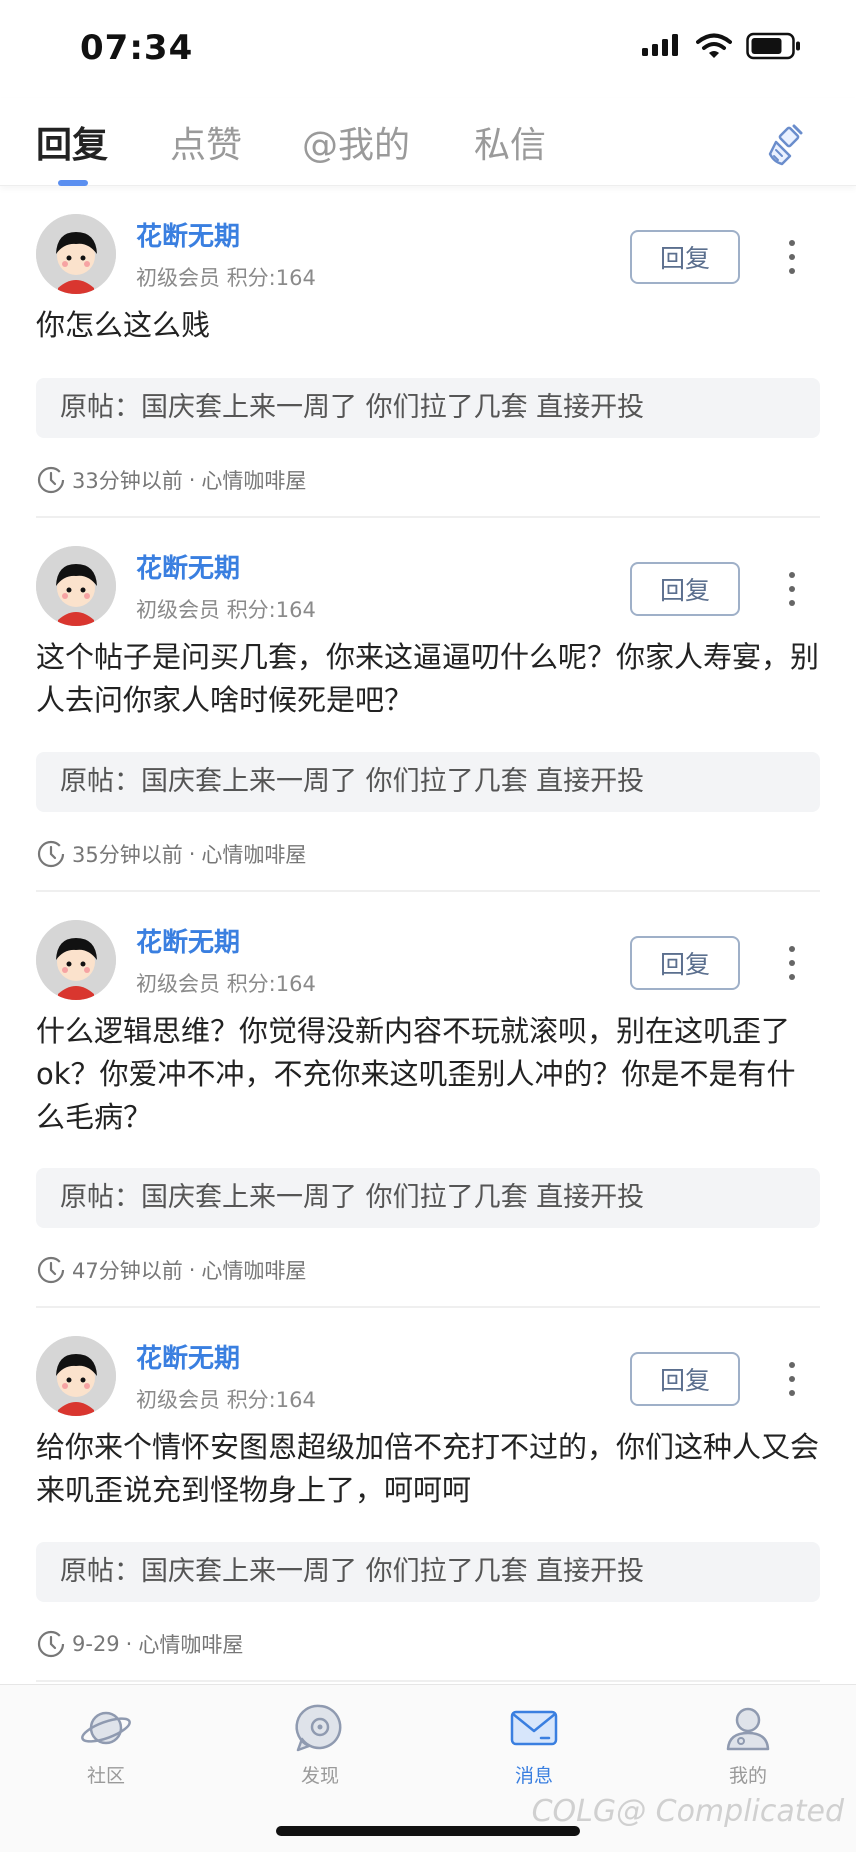  Describe the element at coordinates (96, 1644) in the screenshot. I see `reply-time: 9-29` at that location.